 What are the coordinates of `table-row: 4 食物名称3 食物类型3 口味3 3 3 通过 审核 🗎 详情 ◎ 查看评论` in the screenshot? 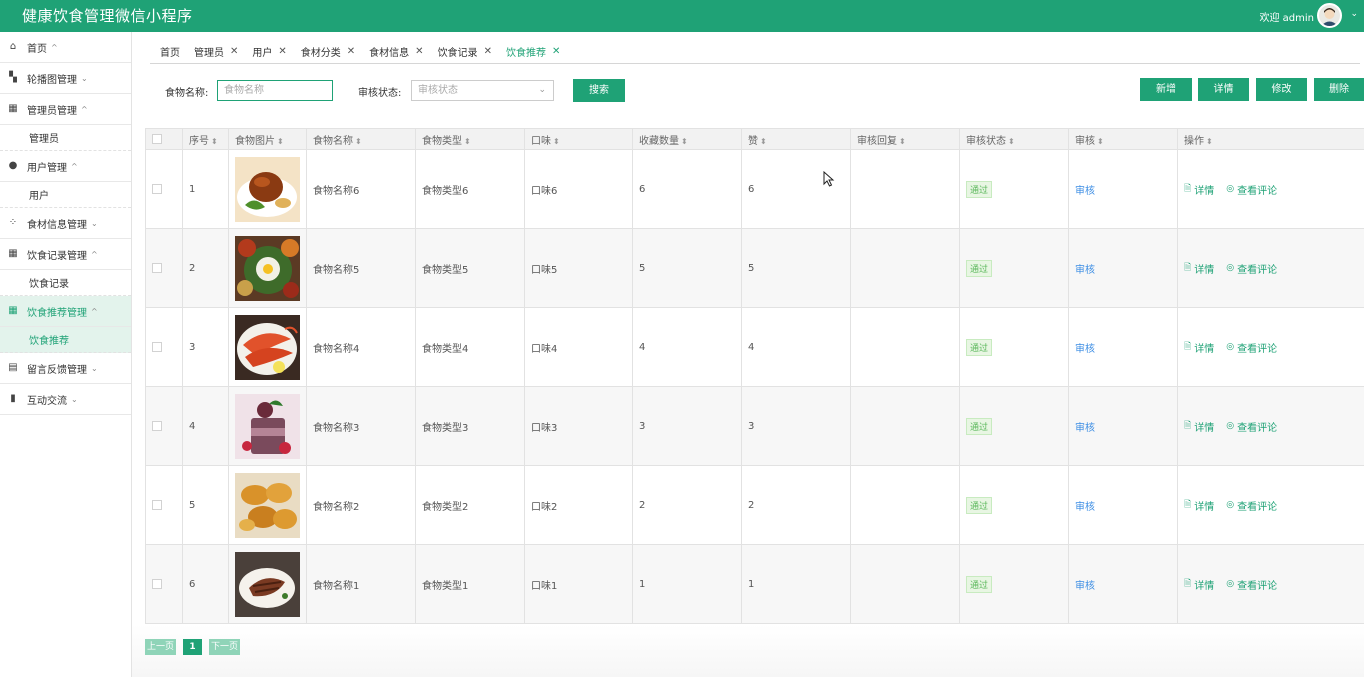 It's located at (754, 426).